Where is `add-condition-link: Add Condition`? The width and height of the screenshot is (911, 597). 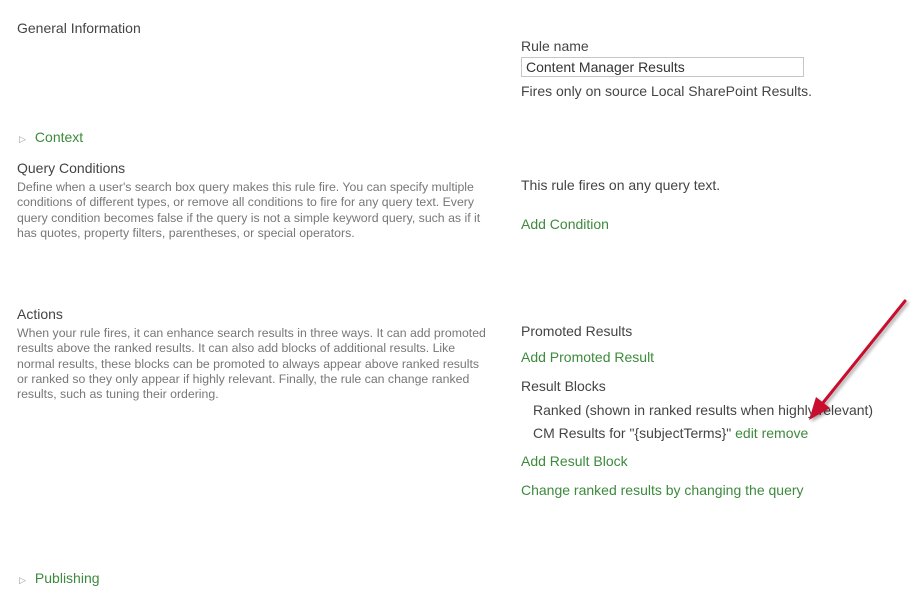 add-condition-link: Add Condition is located at coordinates (565, 224).